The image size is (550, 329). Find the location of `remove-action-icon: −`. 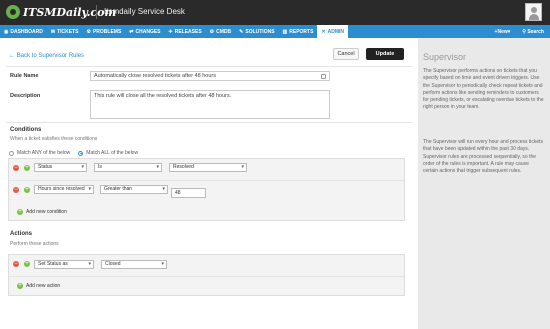

remove-action-icon: − is located at coordinates (16, 264).